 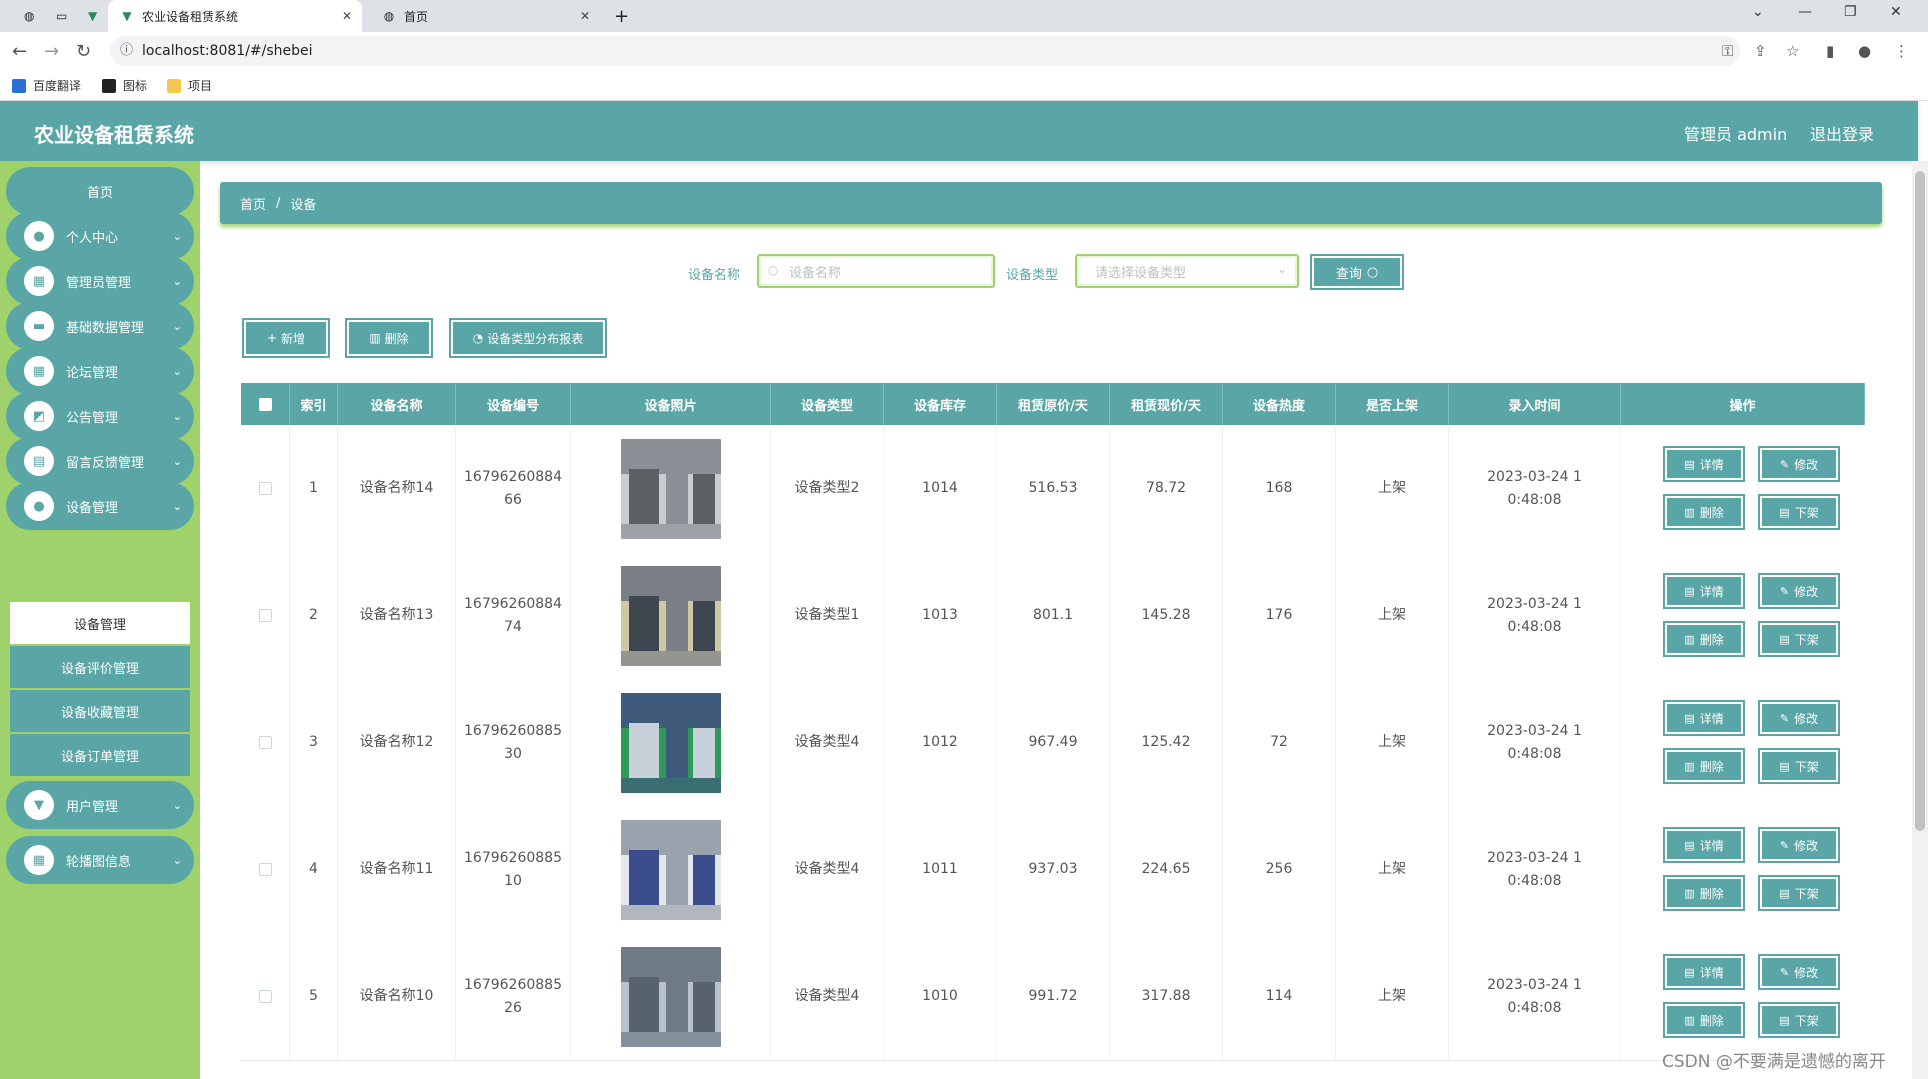 I want to click on index-cell: 2, so click(x=314, y=615).